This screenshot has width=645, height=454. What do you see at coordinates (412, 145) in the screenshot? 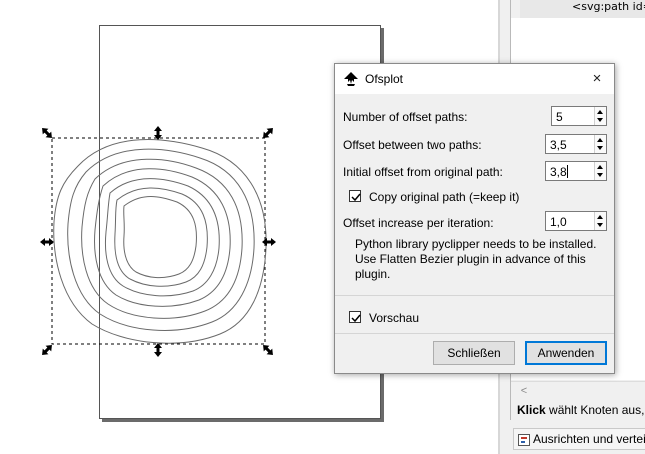
I see `offset-between-label: Offset between two paths:` at bounding box center [412, 145].